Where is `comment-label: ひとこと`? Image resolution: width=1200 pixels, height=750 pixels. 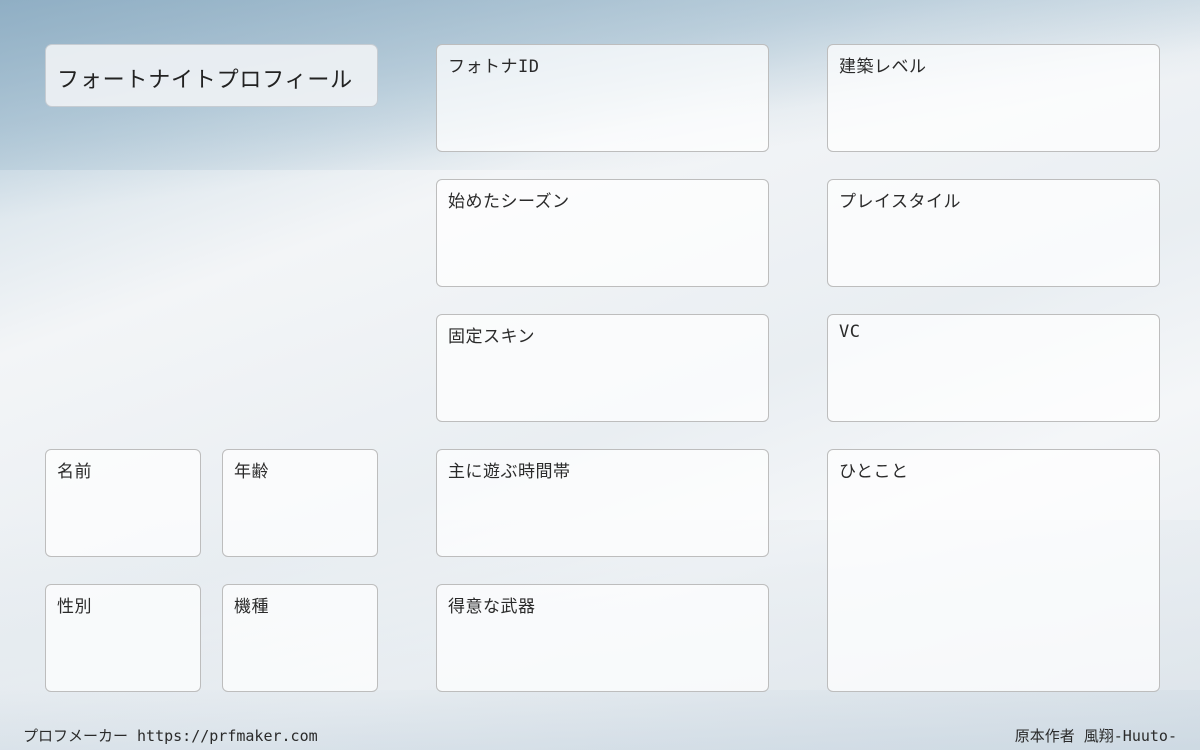 comment-label: ひとこと is located at coordinates (874, 472).